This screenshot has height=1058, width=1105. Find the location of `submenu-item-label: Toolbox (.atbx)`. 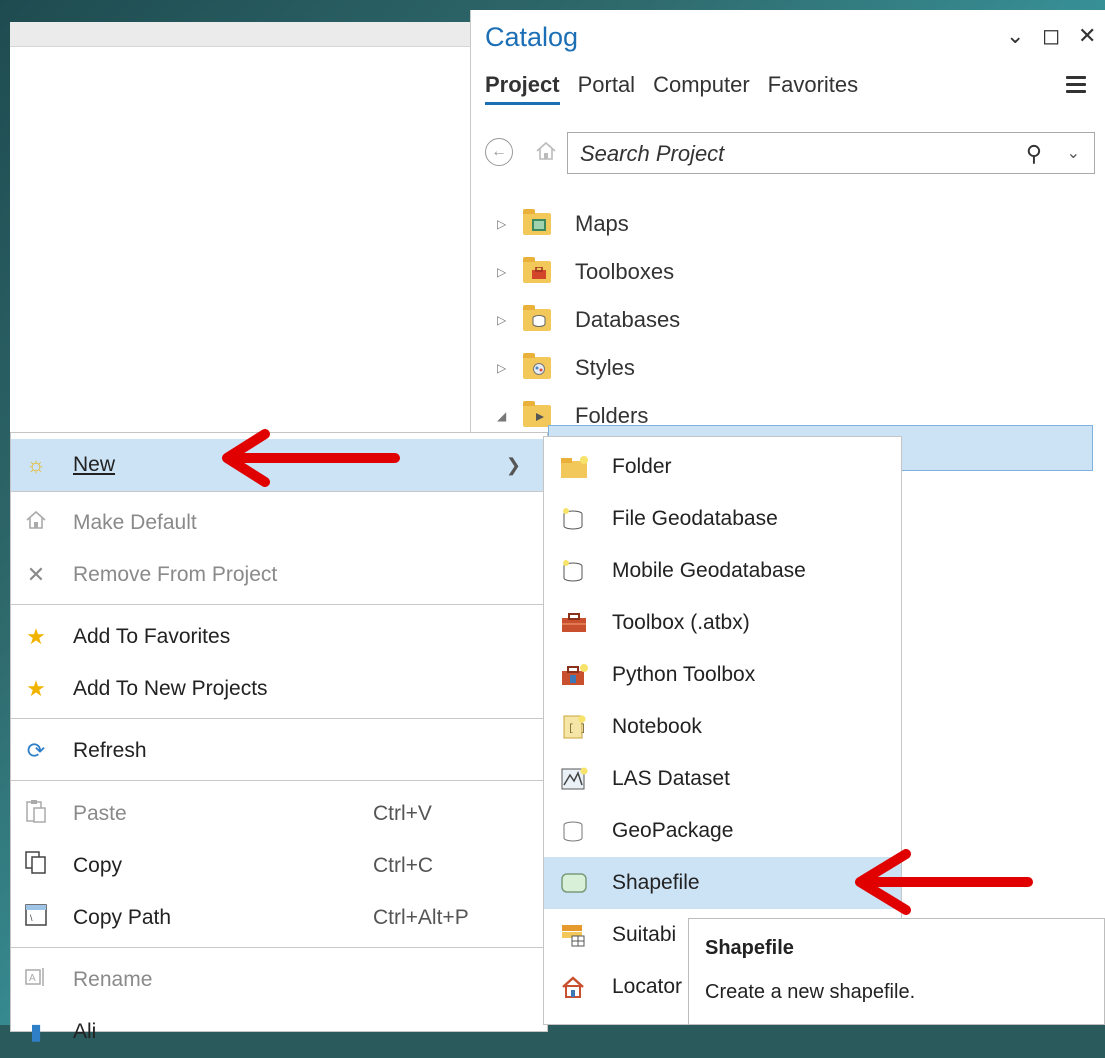

submenu-item-label: Toolbox (.atbx) is located at coordinates (681, 622).